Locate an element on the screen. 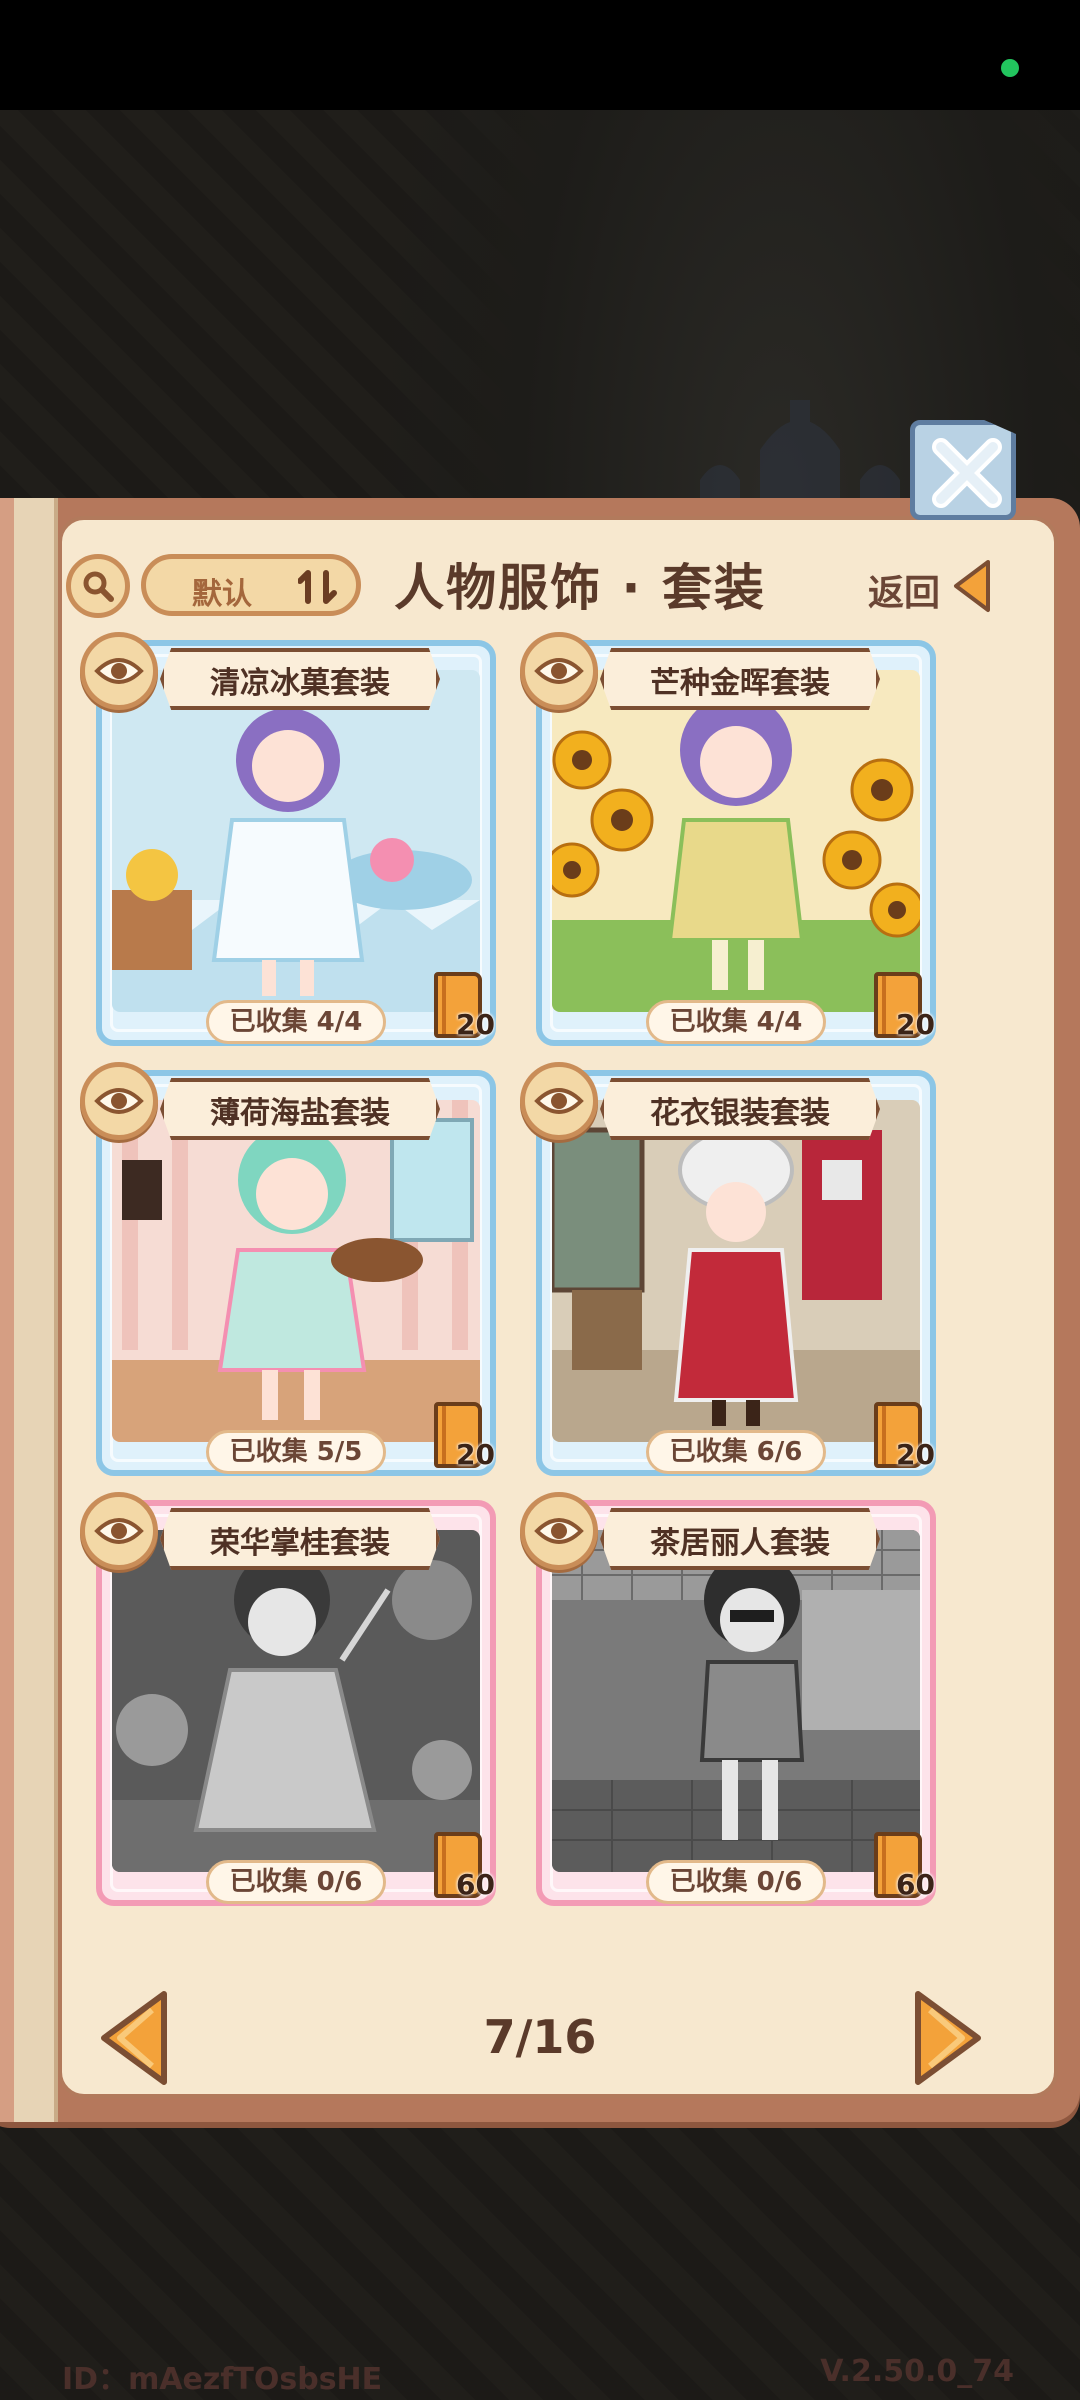  outfit-name: 茶居丽人套装 is located at coordinates (740, 1543).